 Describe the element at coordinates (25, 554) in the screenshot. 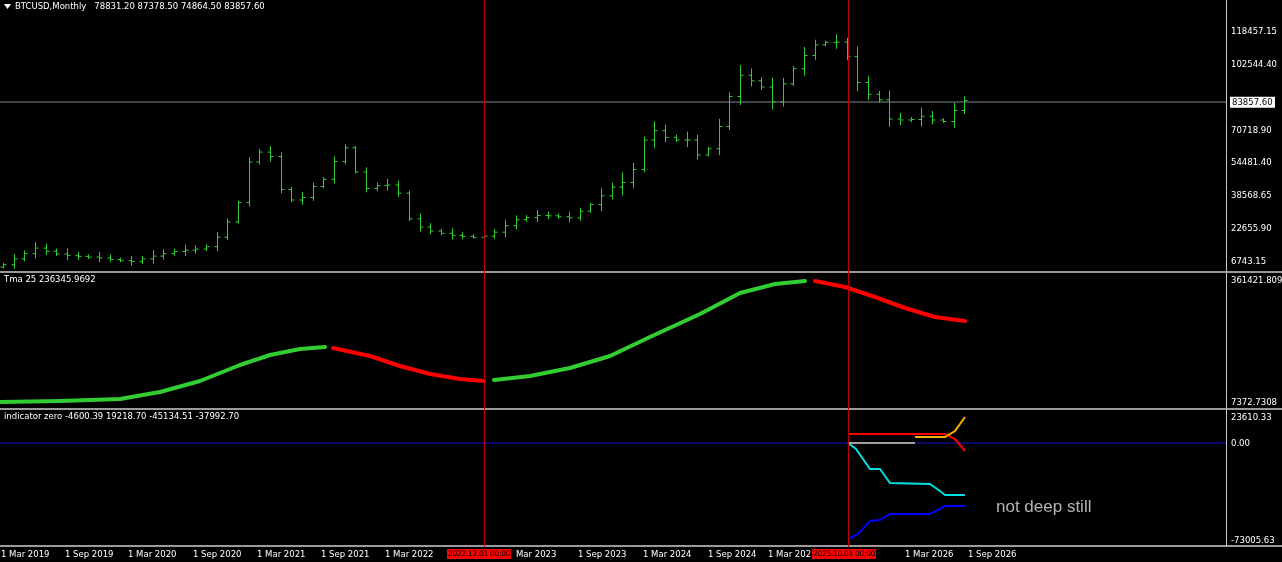

I see `time-axis-label: 1 Mar 2019` at that location.